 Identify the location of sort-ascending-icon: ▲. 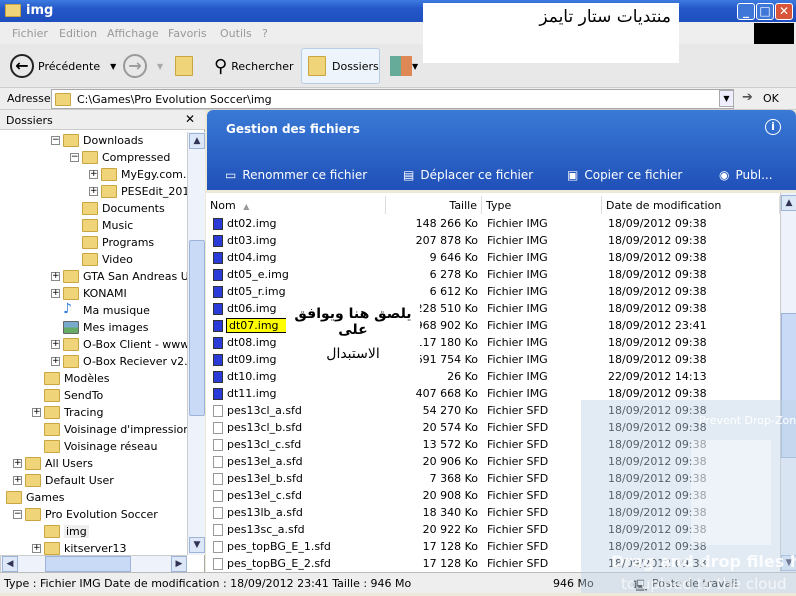
(246, 206).